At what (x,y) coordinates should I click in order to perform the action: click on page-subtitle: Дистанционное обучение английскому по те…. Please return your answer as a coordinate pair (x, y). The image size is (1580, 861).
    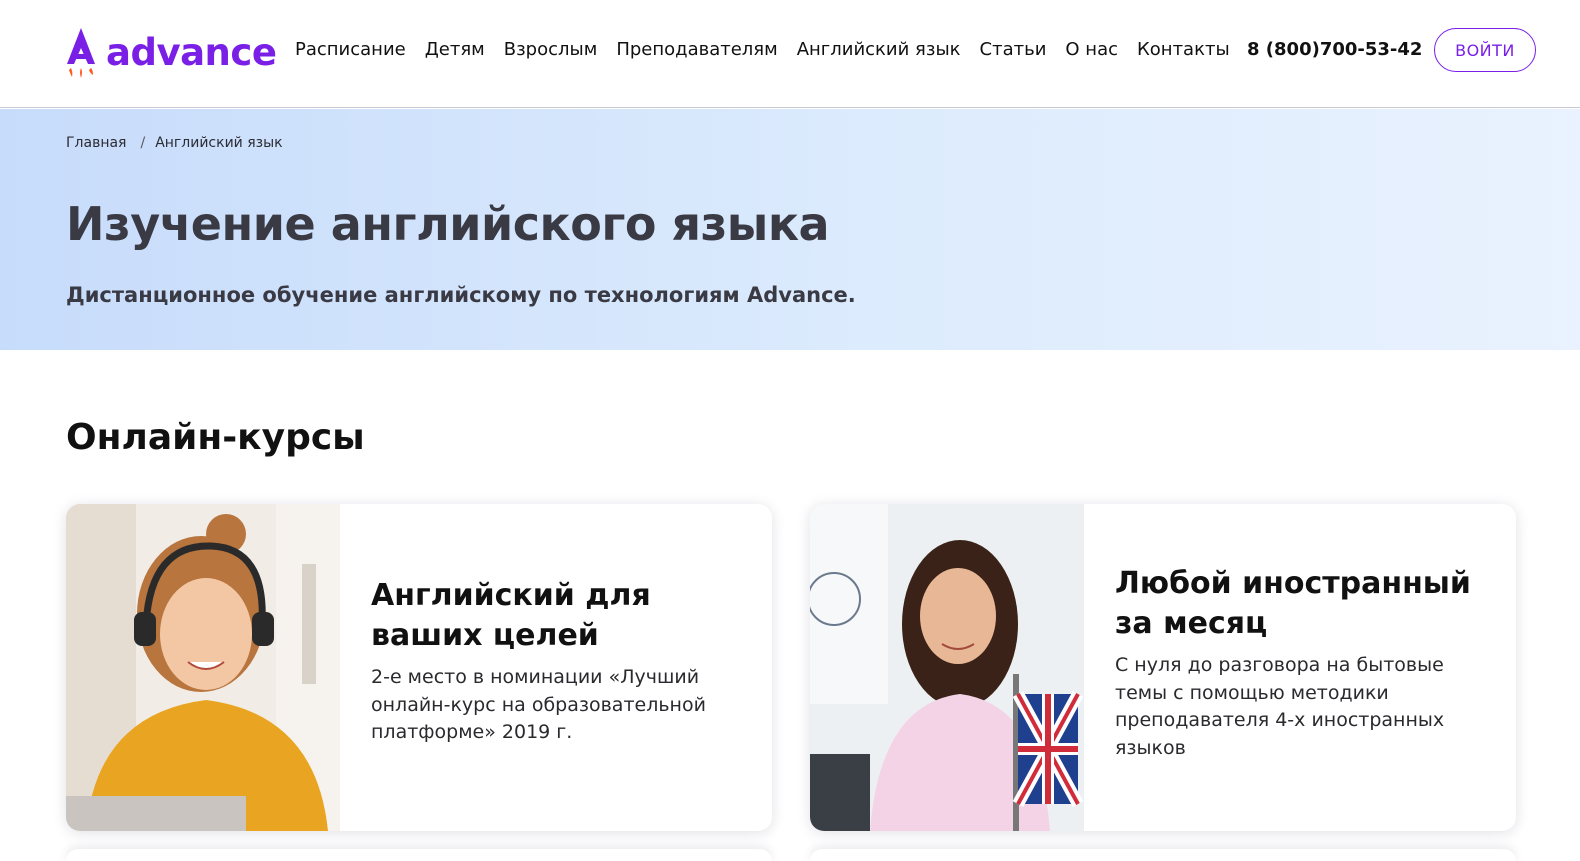
    Looking at the image, I should click on (461, 295).